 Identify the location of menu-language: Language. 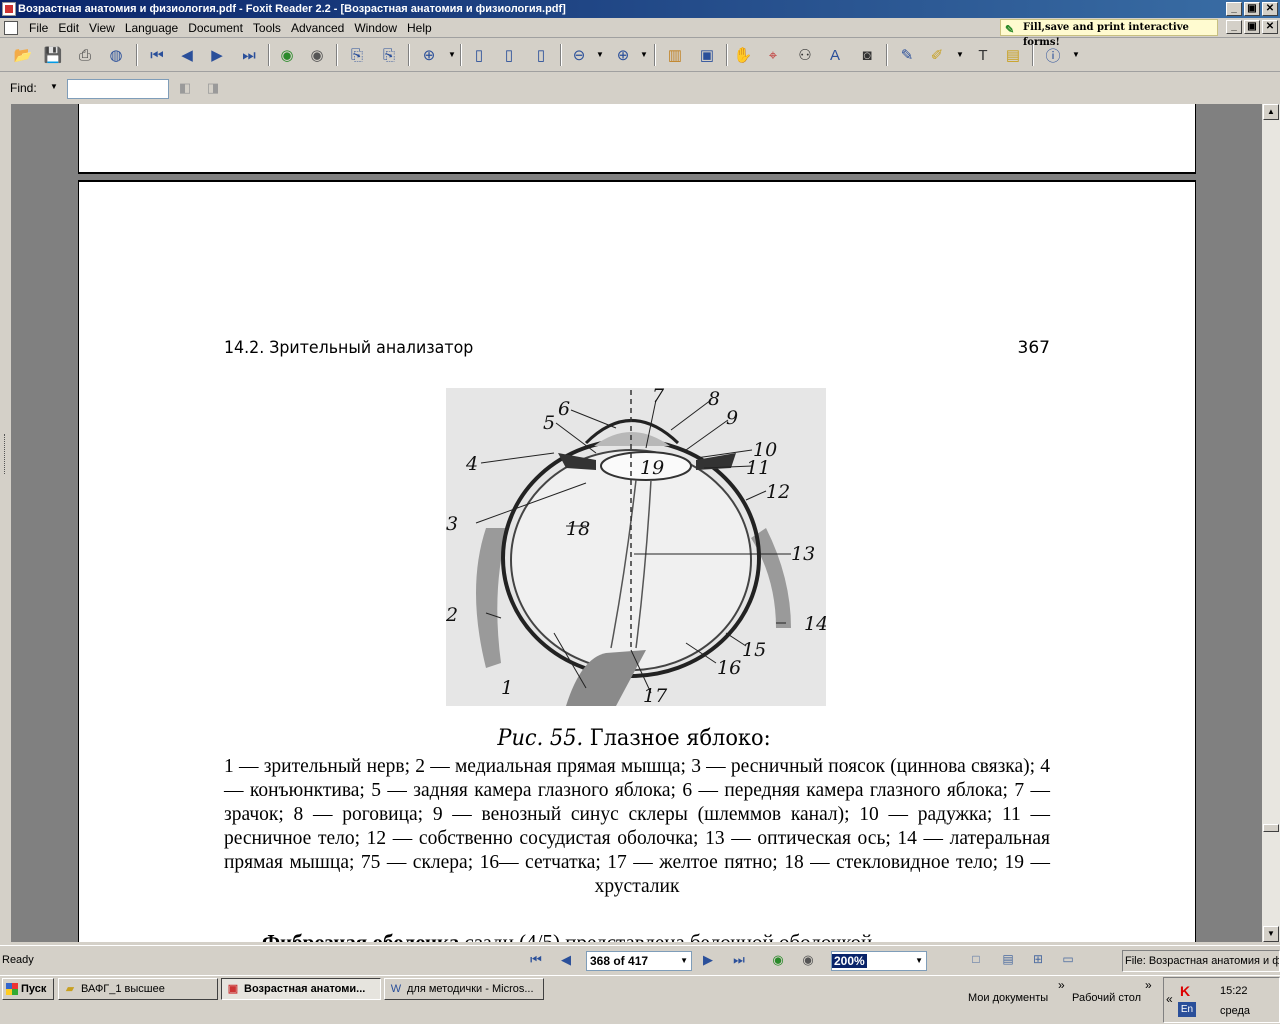
(151, 28).